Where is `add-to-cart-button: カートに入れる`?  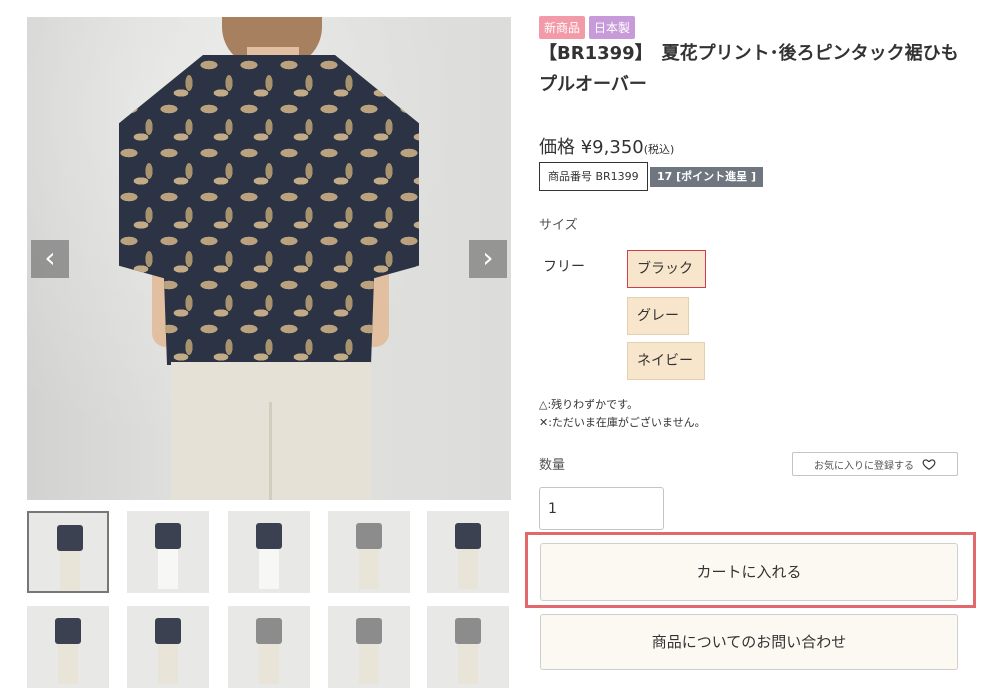 add-to-cart-button: カートに入れる is located at coordinates (749, 572).